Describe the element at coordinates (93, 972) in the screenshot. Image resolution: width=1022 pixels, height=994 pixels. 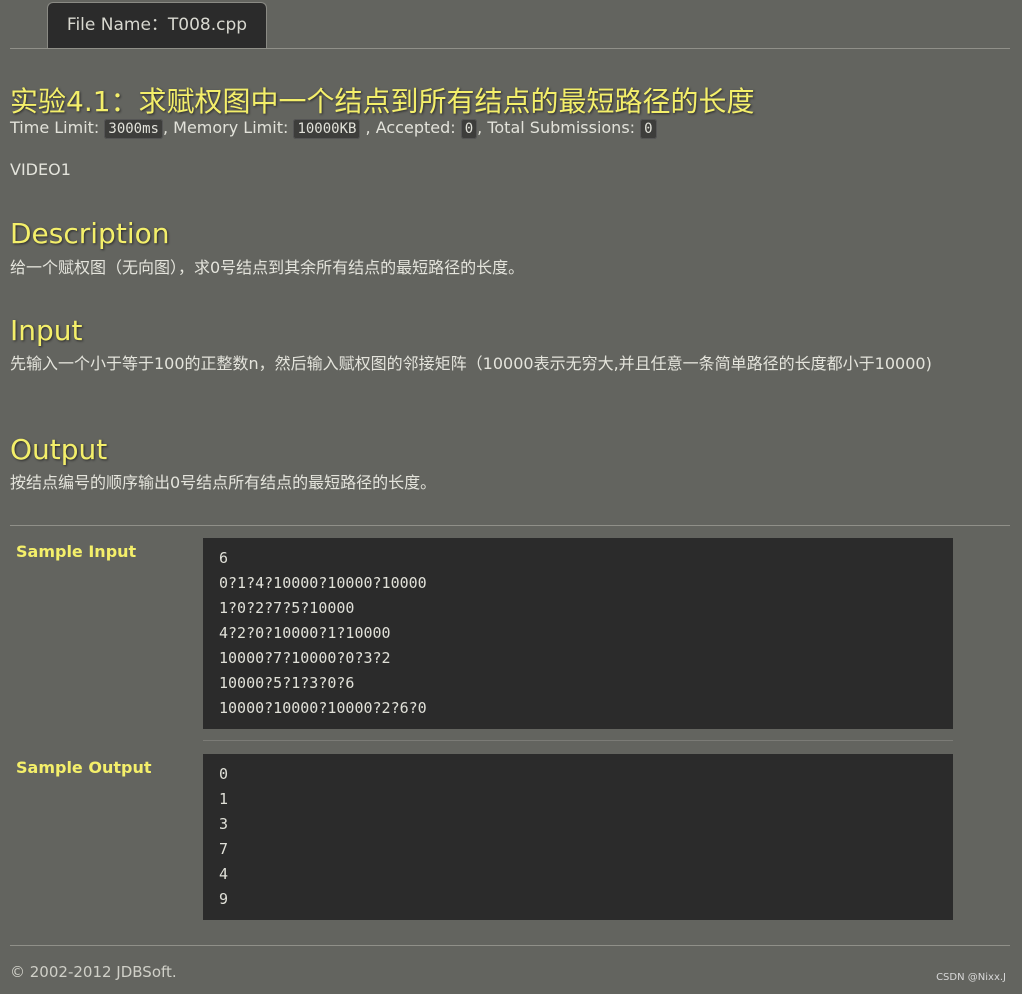
I see `copyright: © 2002-2012 JDBSoft.` at that location.